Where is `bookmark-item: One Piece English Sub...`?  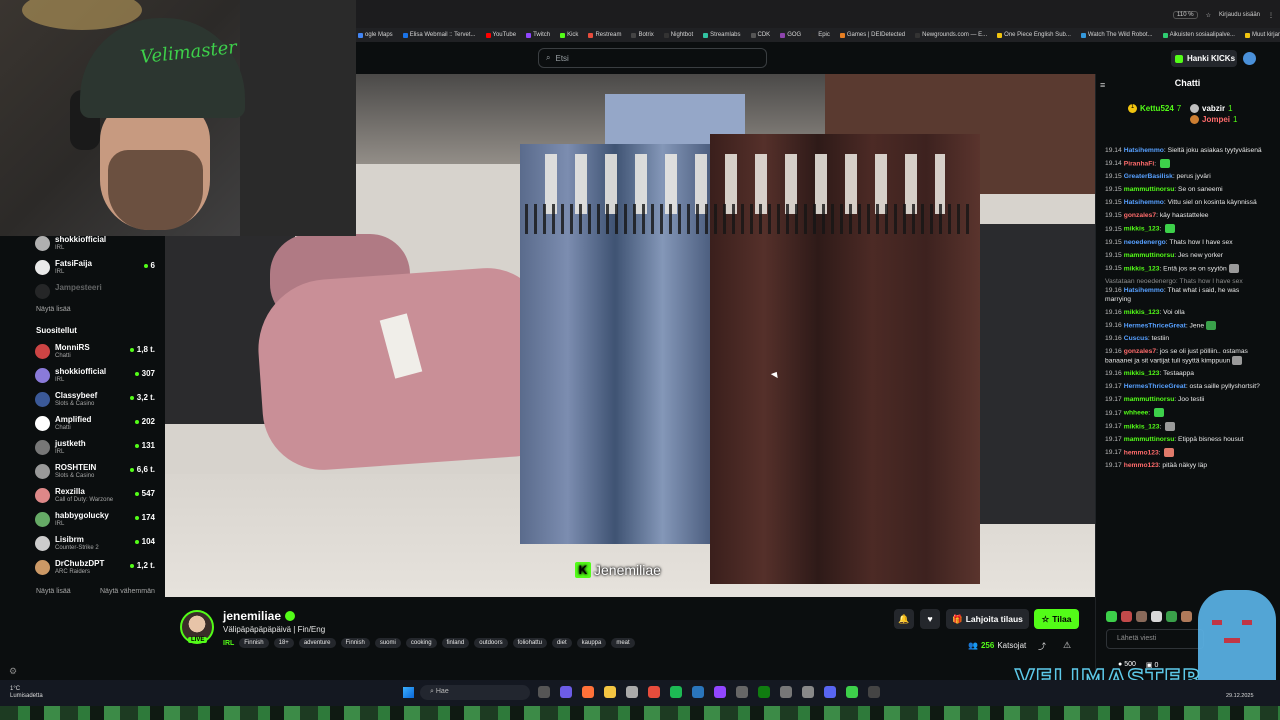
bookmark-item: One Piece English Sub... is located at coordinates (1034, 35).